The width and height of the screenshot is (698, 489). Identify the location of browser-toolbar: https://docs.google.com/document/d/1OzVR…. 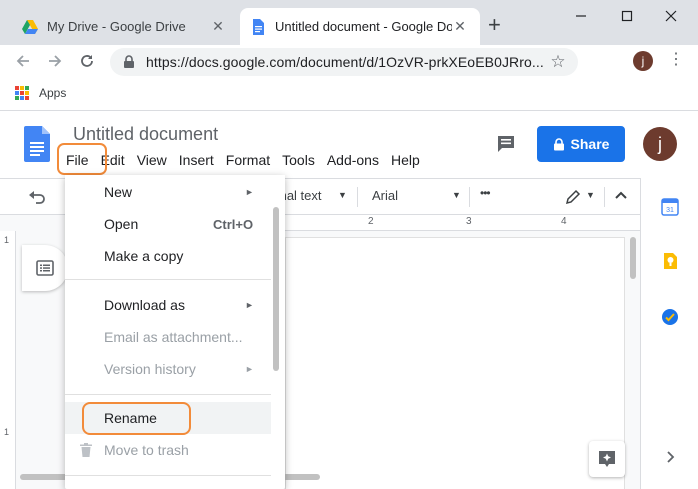
(349, 61).